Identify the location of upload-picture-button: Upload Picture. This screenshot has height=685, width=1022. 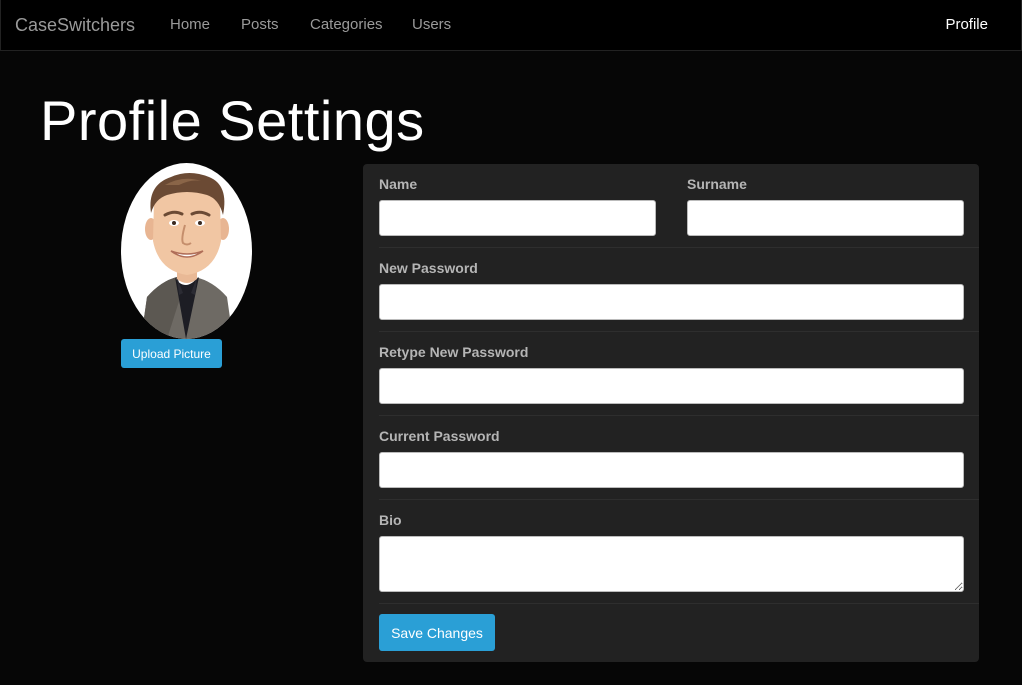
(171, 353).